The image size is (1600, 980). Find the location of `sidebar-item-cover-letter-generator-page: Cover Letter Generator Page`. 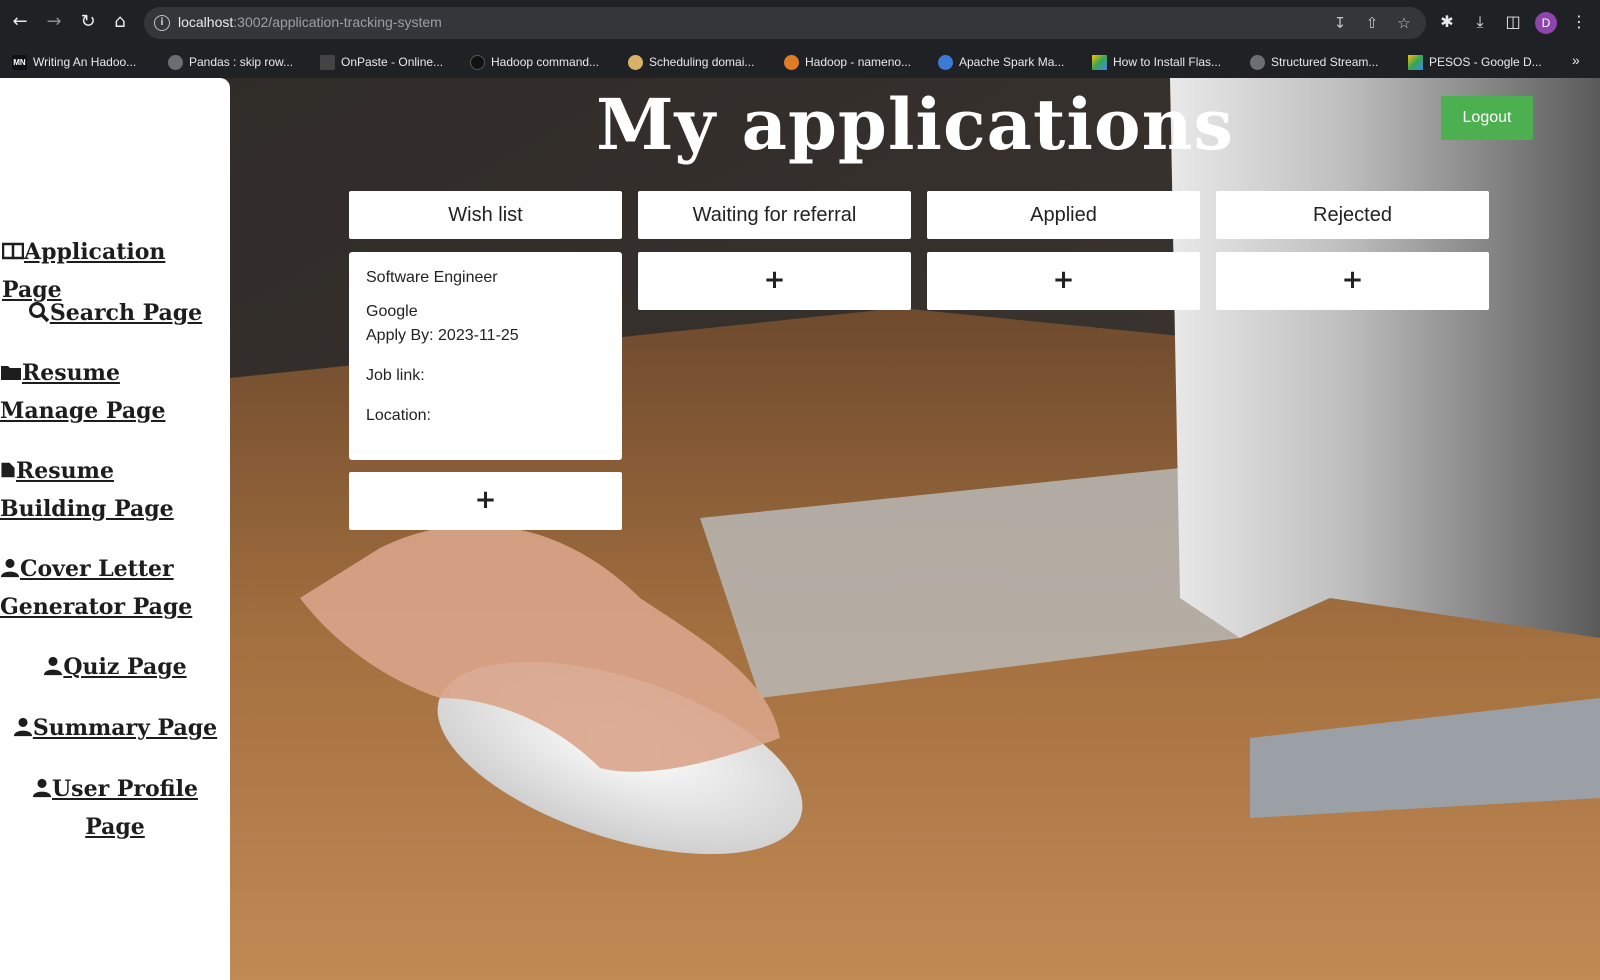

sidebar-item-cover-letter-generator-page: Cover Letter Generator Page is located at coordinates (112, 588).